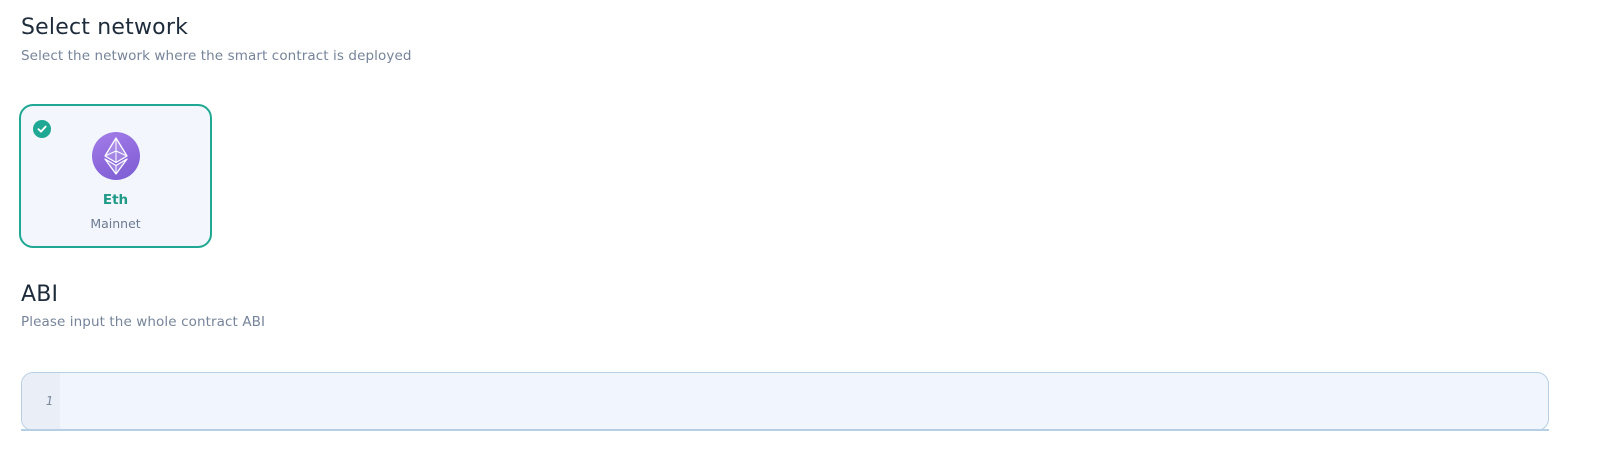 Image resolution: width=1600 pixels, height=462 pixels. I want to click on network-card-eth-mainnet: Eth Mainnet, so click(115, 176).